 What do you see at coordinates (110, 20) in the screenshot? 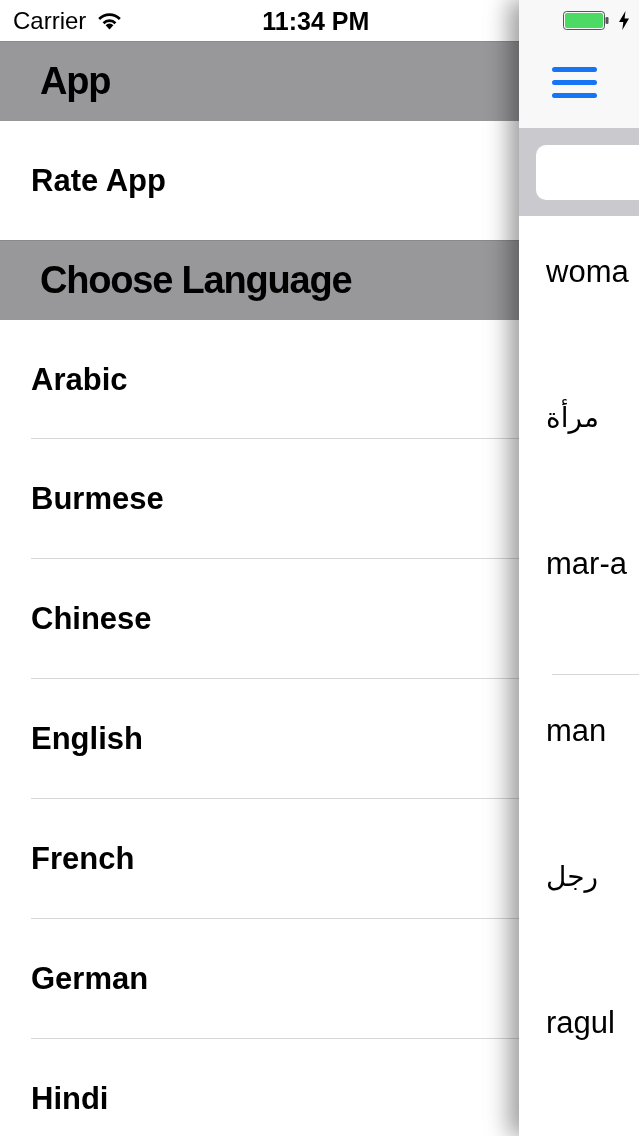
I see `wifi-icon` at bounding box center [110, 20].